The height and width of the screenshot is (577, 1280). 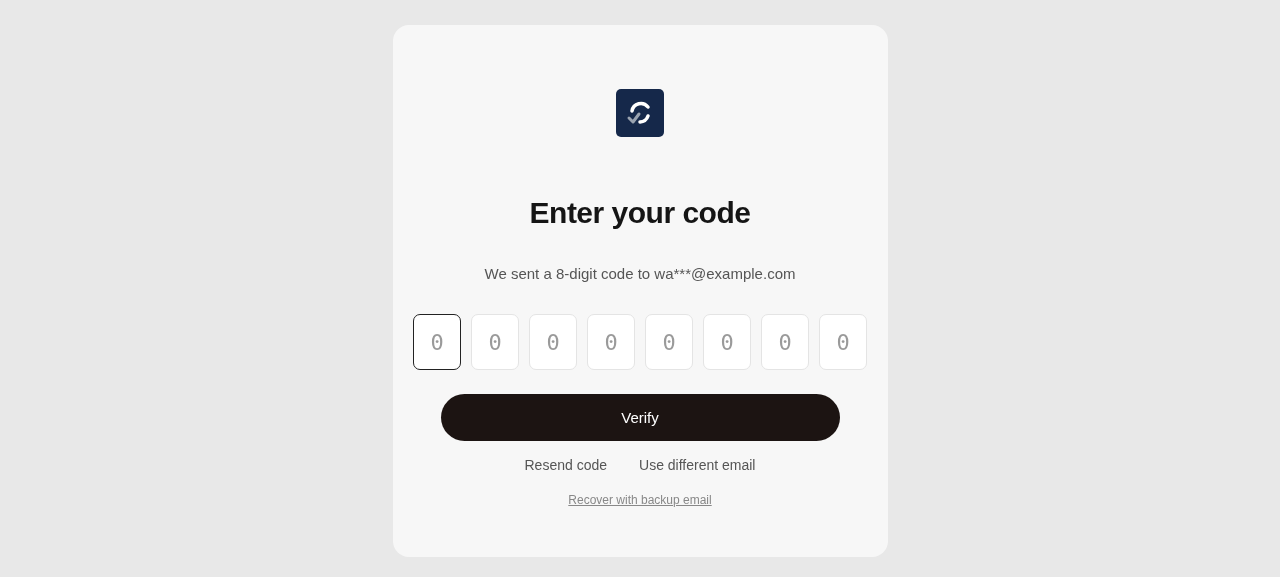 I want to click on instruction-text: We sent a 8-digit code to wa***@example.com, so click(x=640, y=274).